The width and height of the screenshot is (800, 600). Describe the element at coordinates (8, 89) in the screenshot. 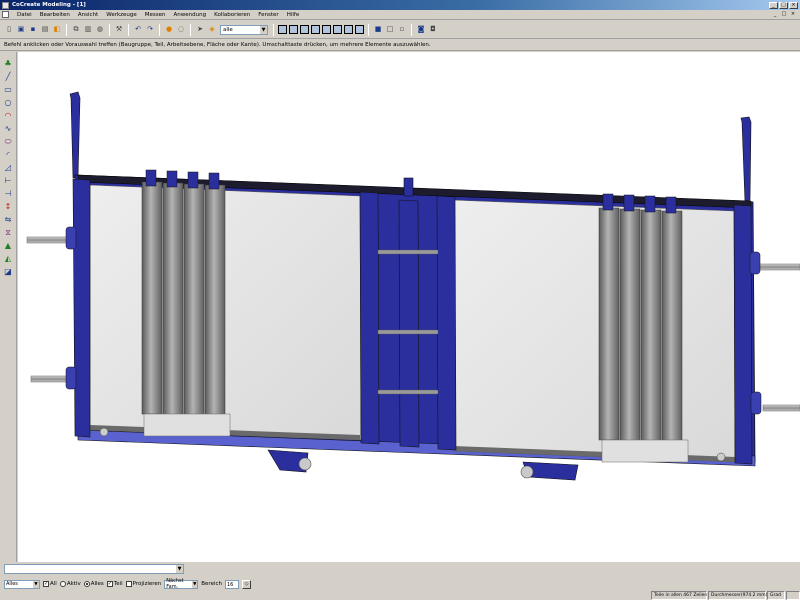

I see `rectangle-icon: ▭` at that location.